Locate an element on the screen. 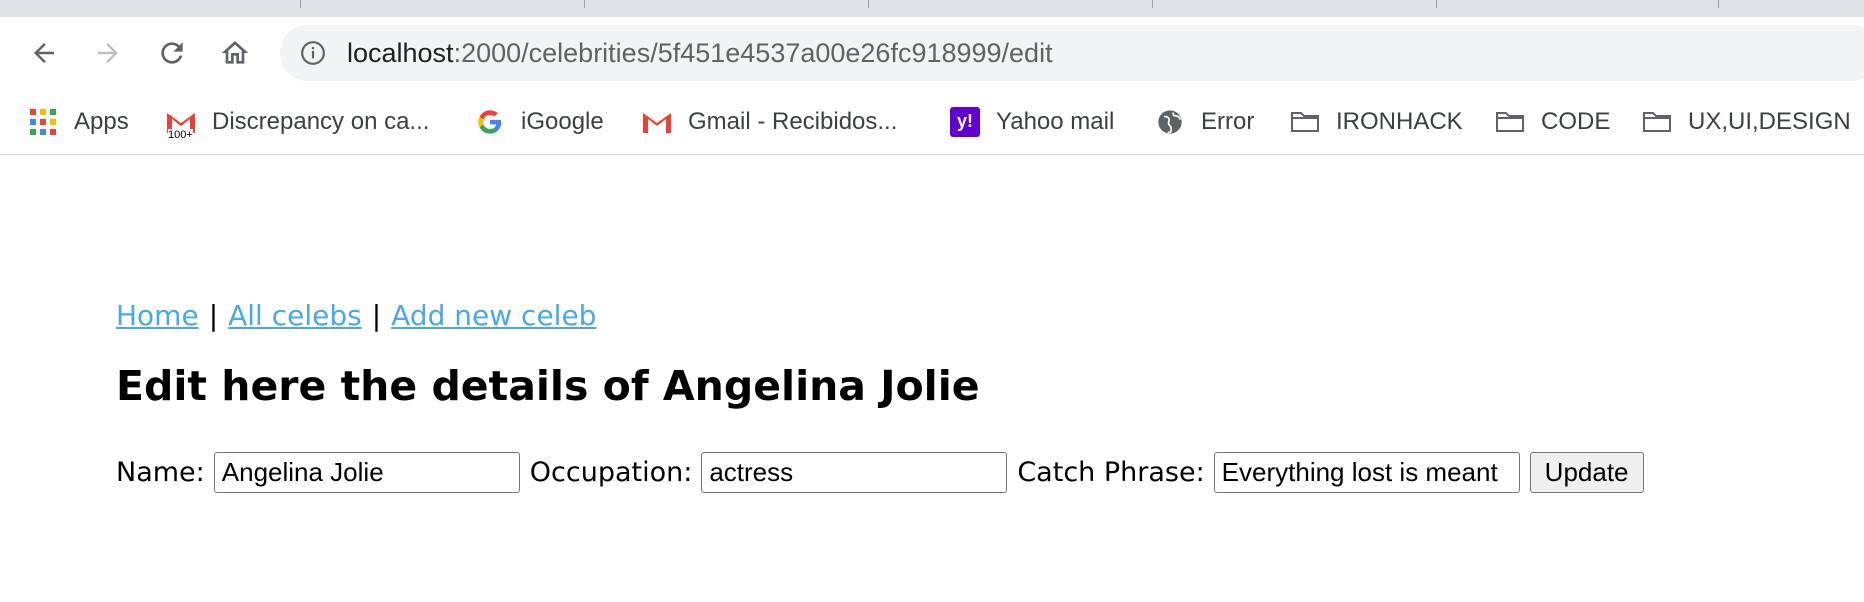 This screenshot has width=1864, height=602. gmail-icon is located at coordinates (657, 122).